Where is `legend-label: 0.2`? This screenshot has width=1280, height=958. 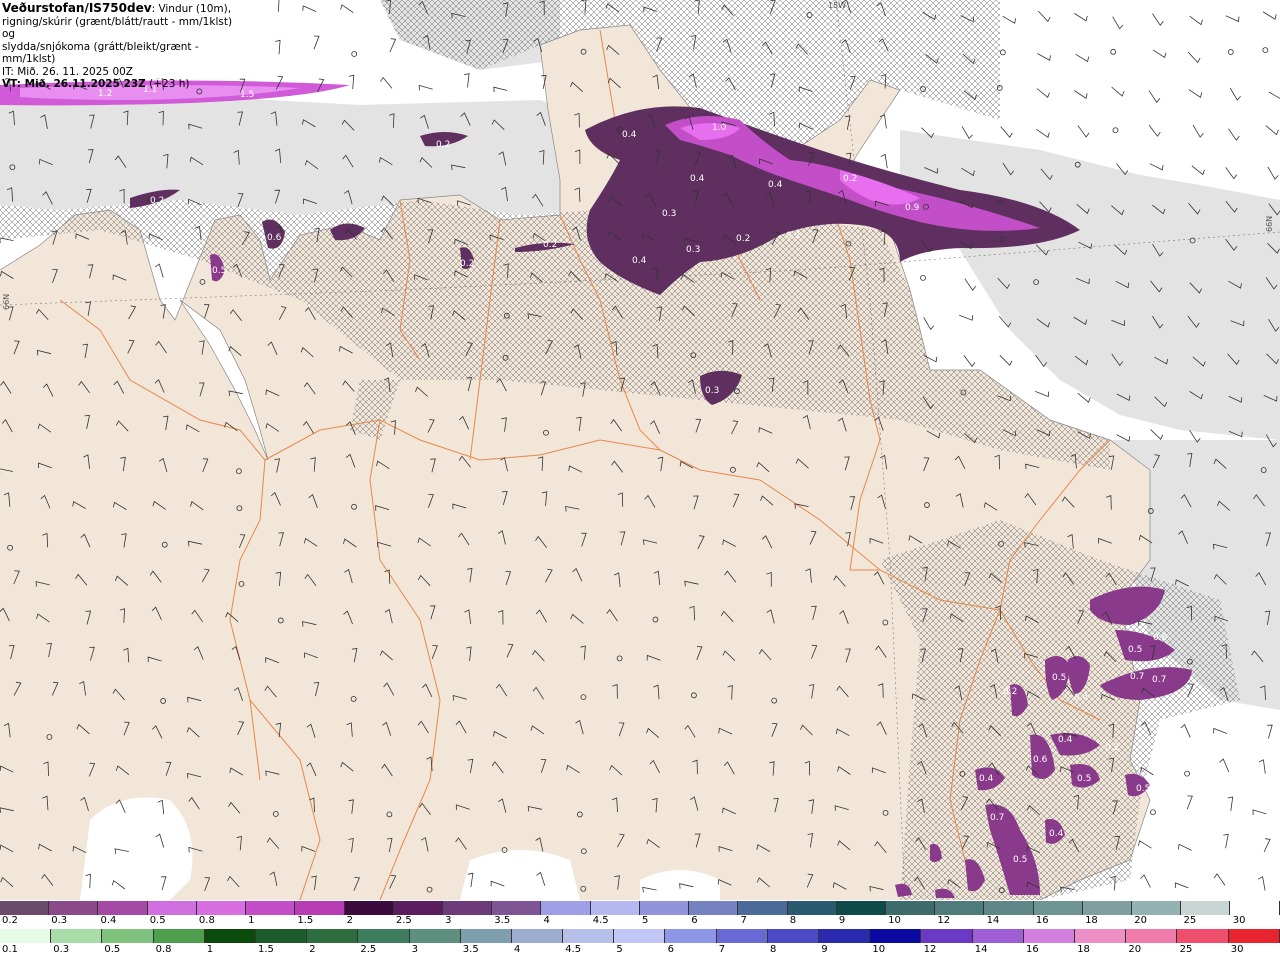
legend-label: 0.2 is located at coordinates (10, 920).